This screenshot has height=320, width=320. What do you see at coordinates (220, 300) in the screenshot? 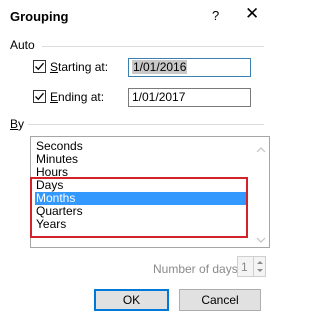
I see `cancel-button: Cancel` at bounding box center [220, 300].